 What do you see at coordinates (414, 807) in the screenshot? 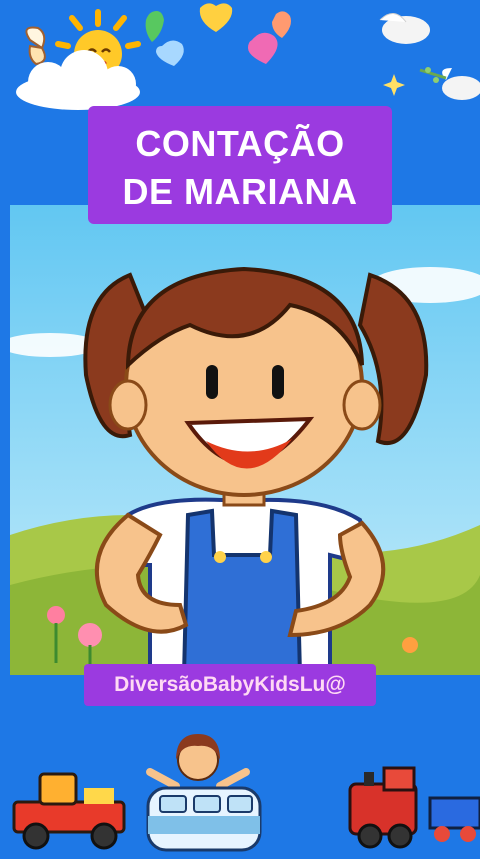
I see `train-icon` at bounding box center [414, 807].